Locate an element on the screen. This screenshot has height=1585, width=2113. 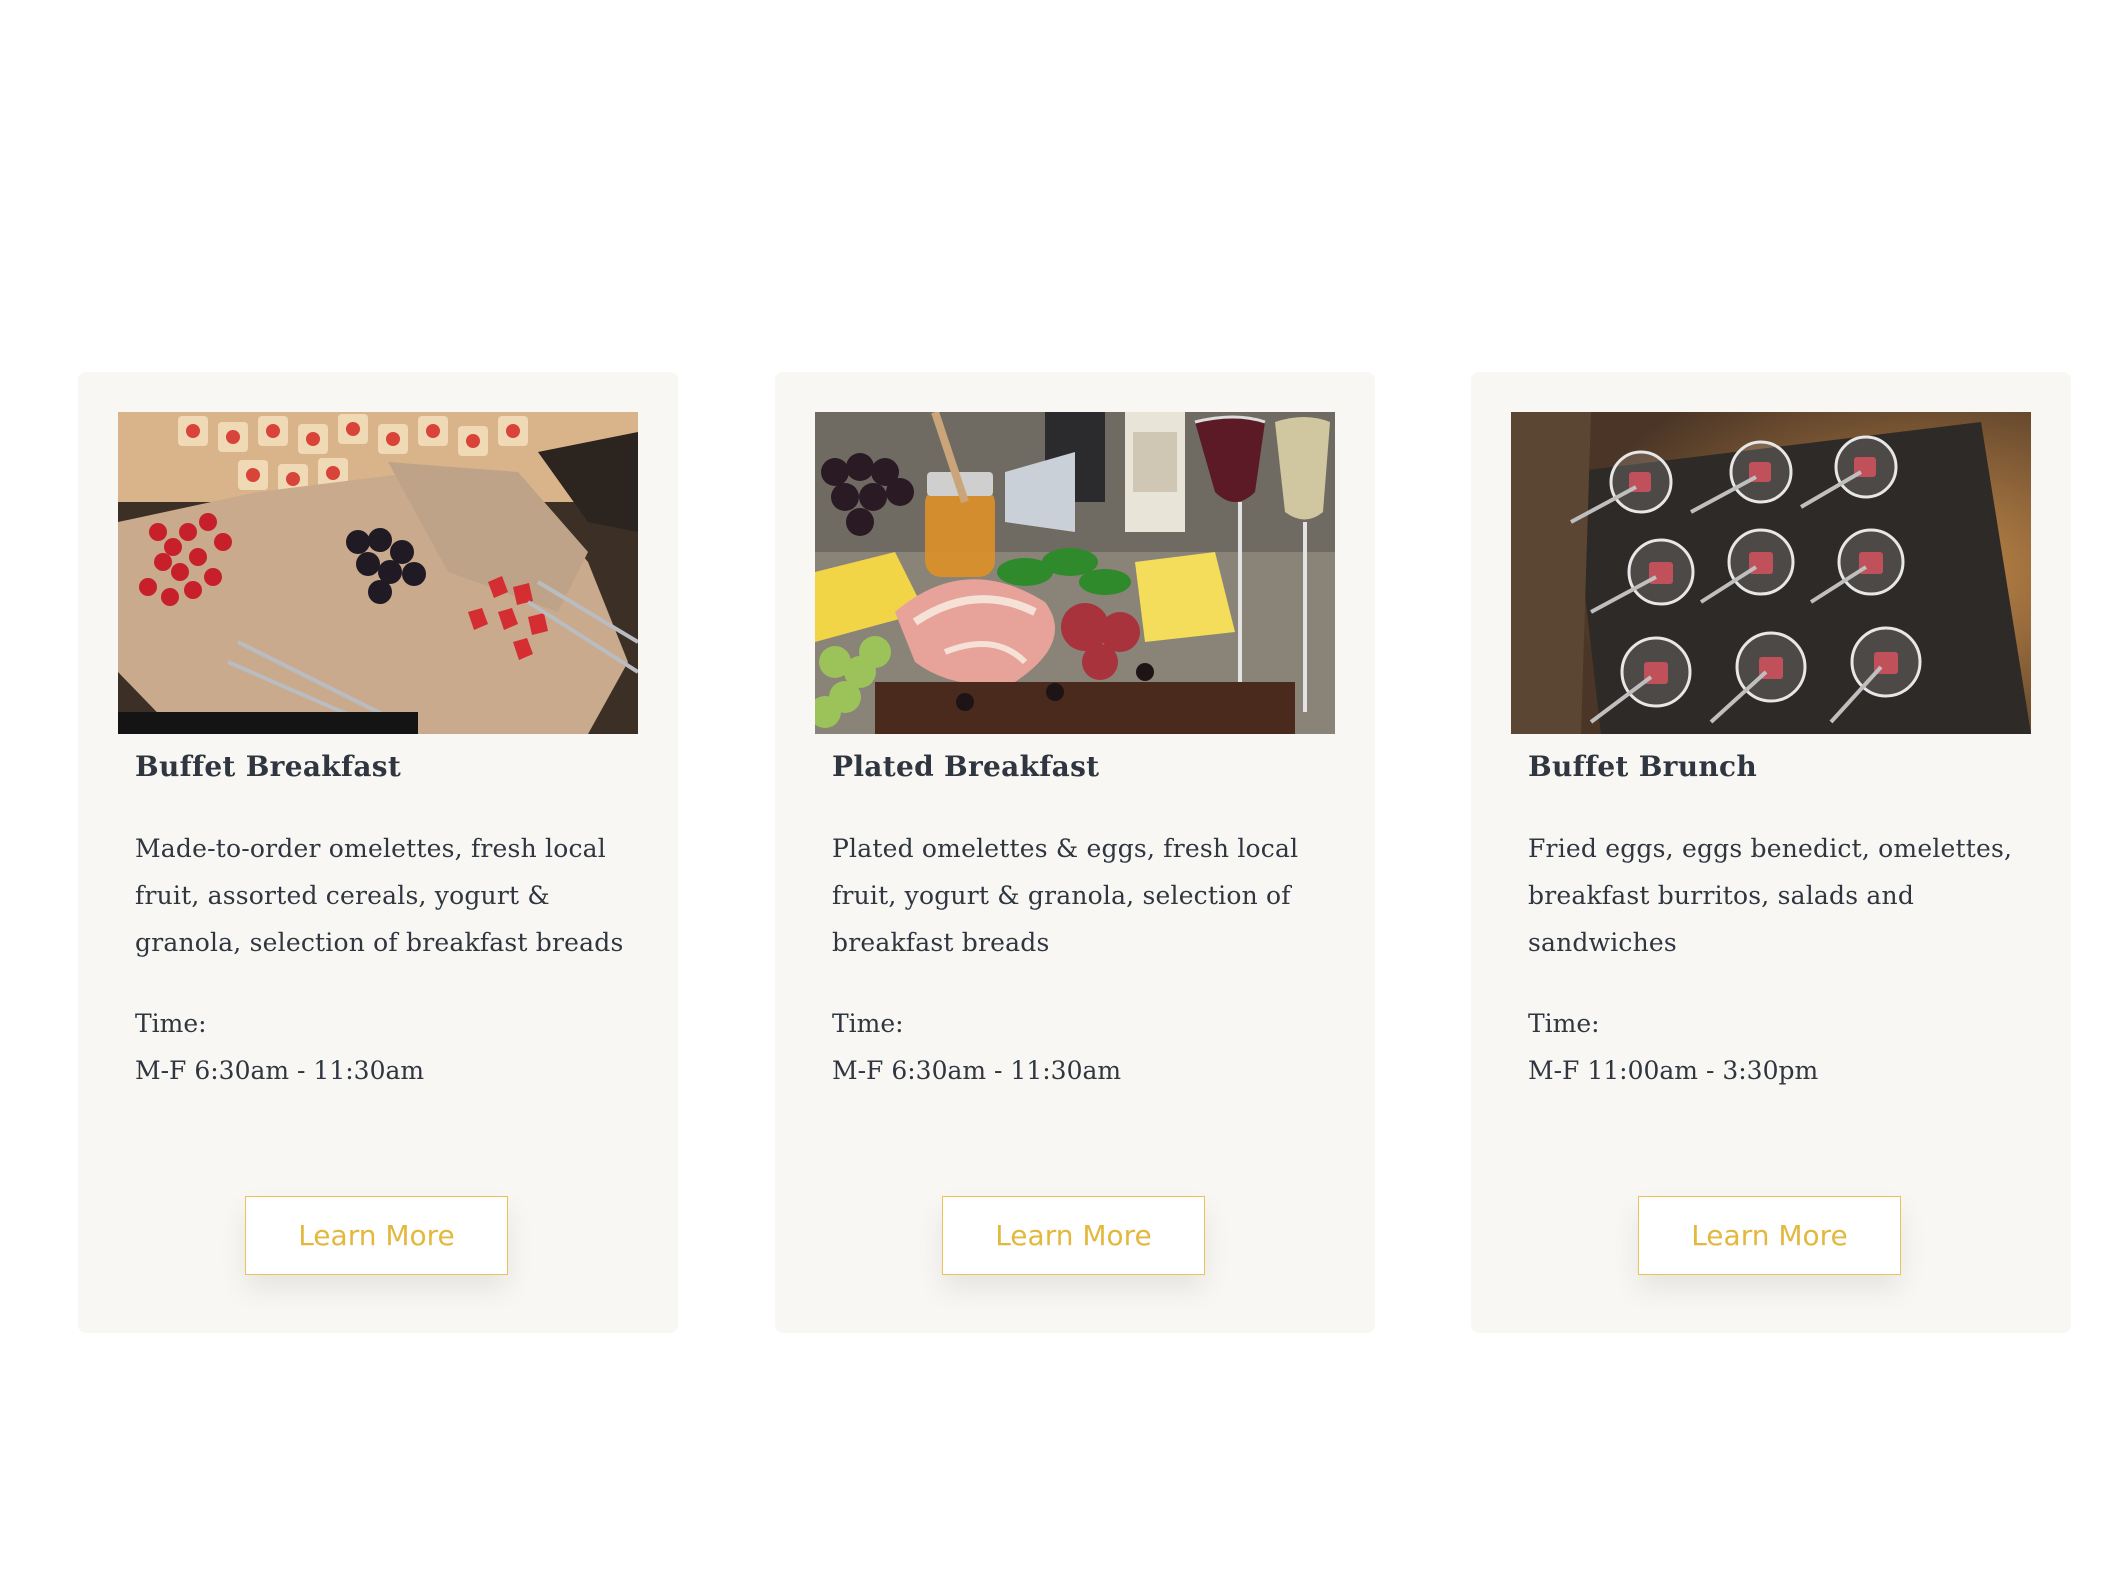
buffet-brunch-photo is located at coordinates (1771, 573).